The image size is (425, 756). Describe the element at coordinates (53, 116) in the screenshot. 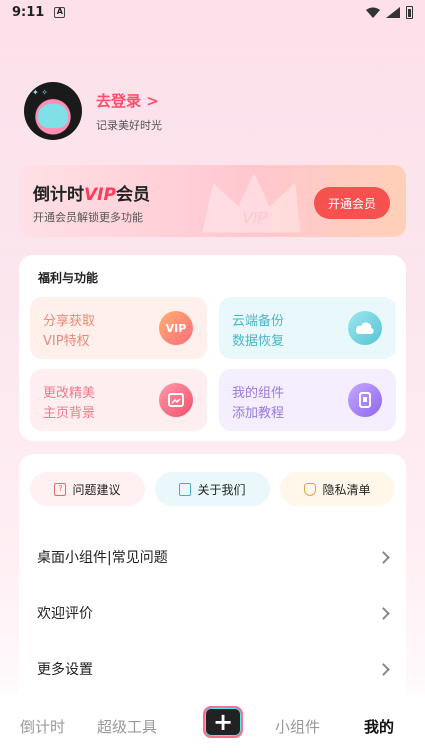

I see `avatar-cat-face` at that location.